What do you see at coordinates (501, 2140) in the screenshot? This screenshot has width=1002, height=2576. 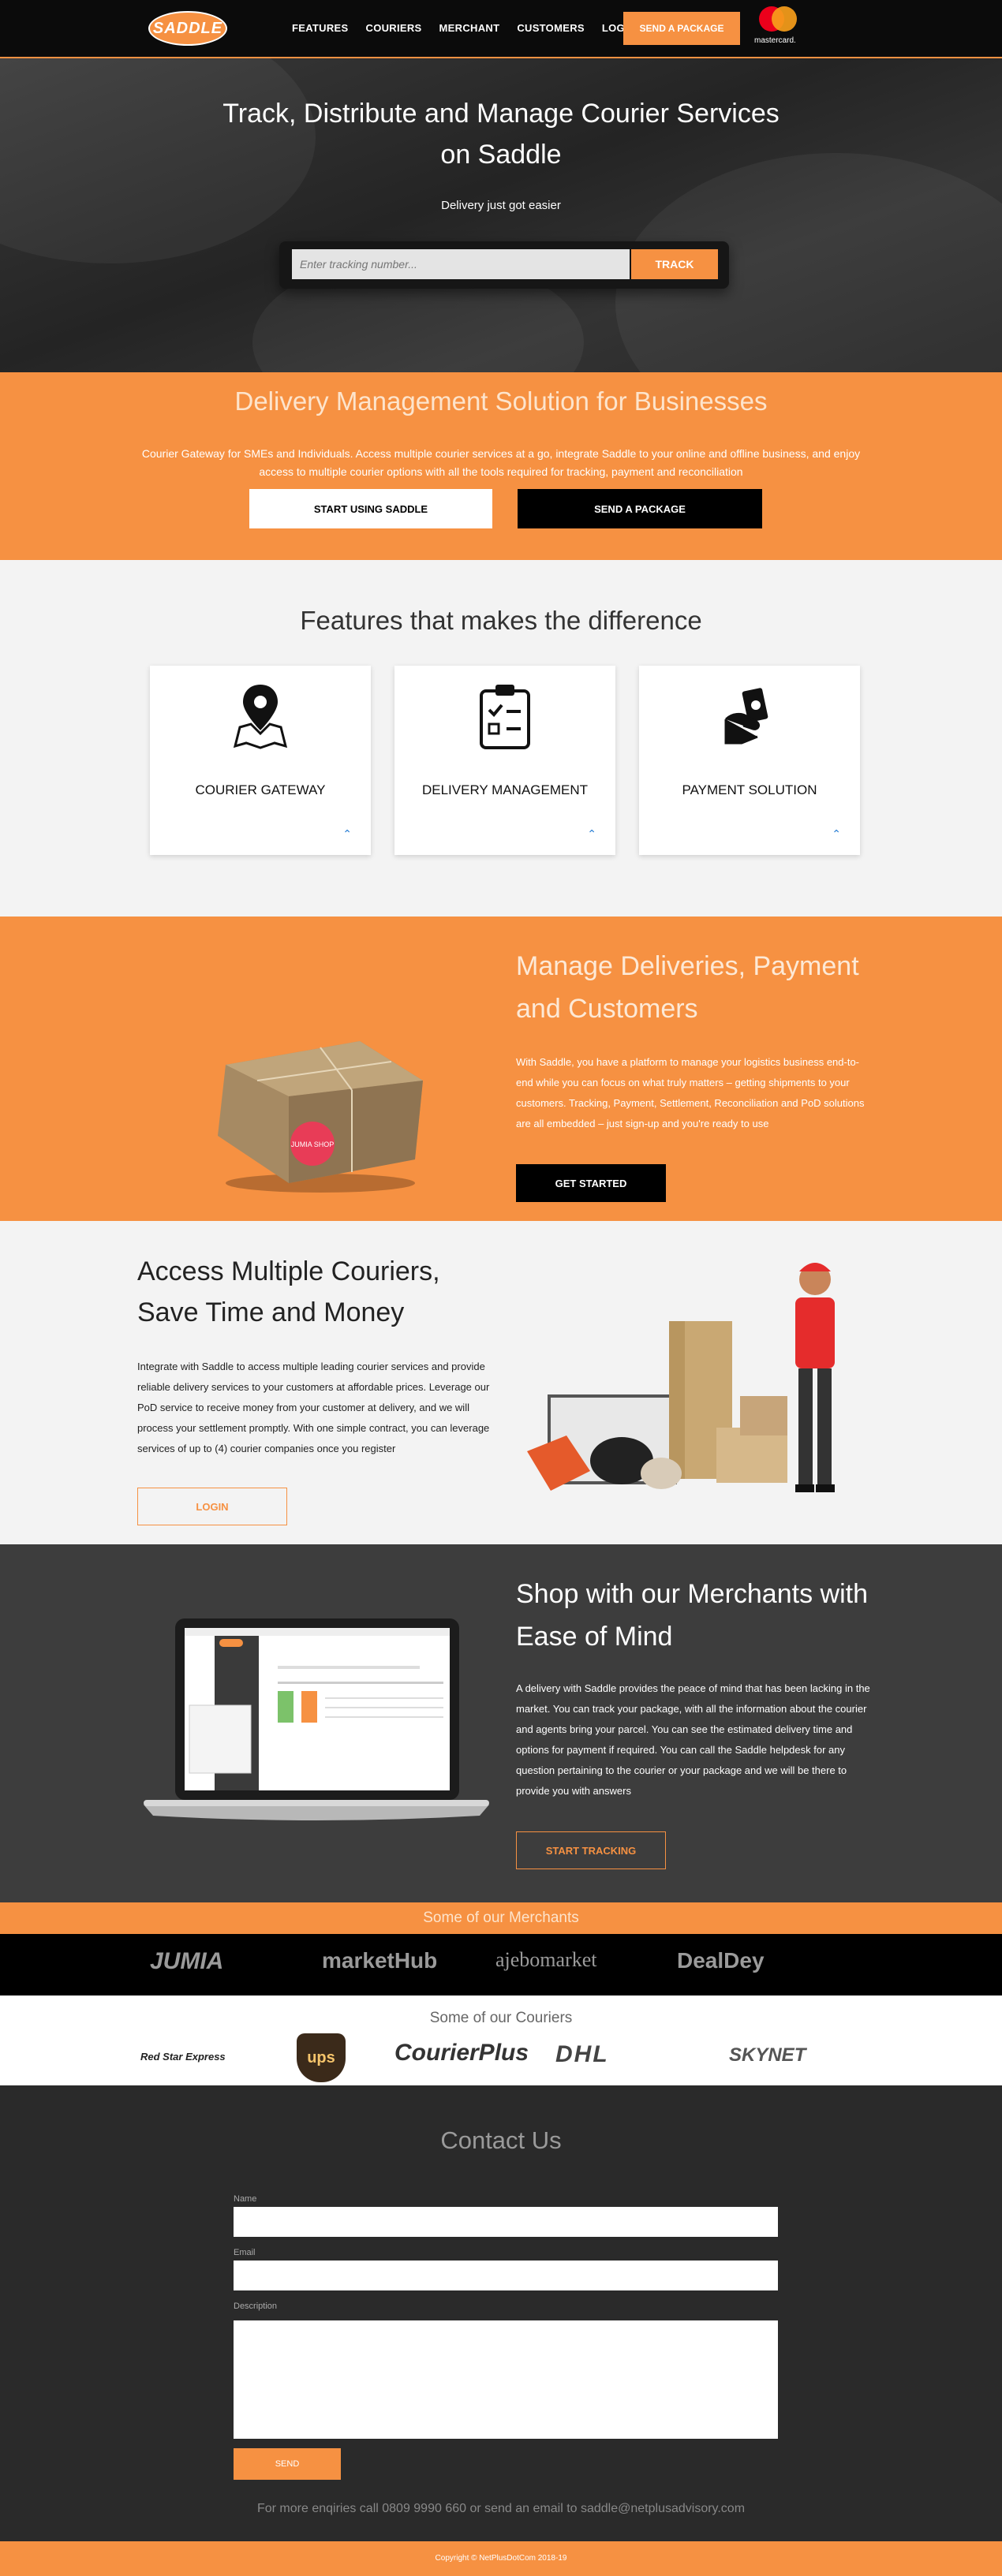 I see `contact-title: Contact Us` at bounding box center [501, 2140].